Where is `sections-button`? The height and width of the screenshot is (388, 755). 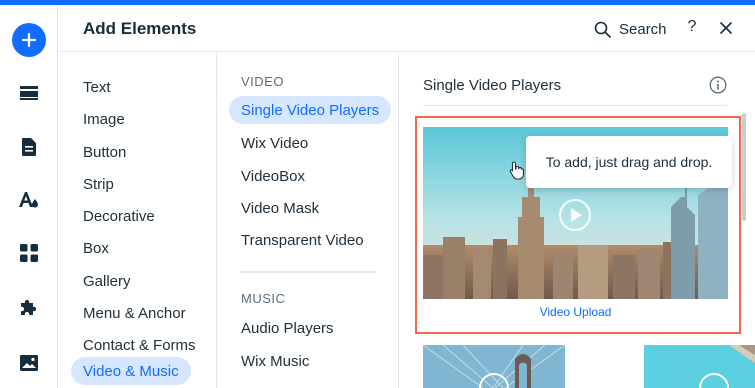
sections-button is located at coordinates (28, 93).